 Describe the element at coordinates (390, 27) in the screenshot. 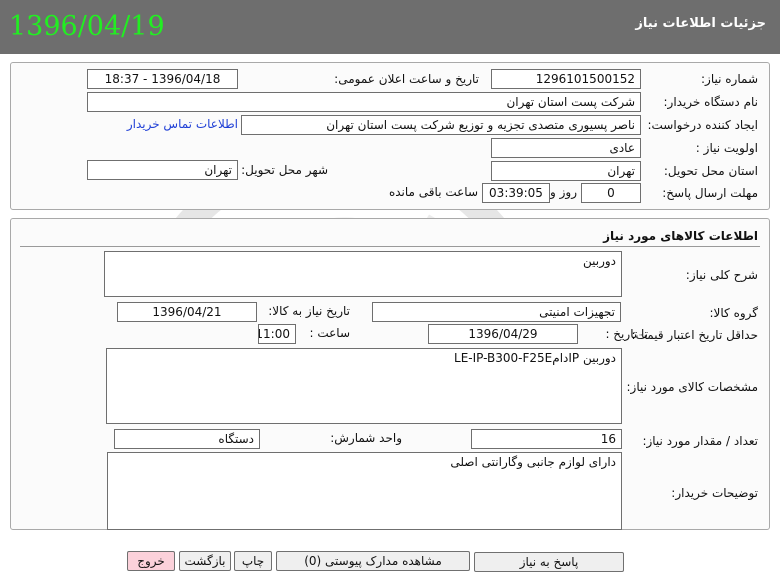

I see `header-bar: 1396/04/19 جزئیات اطلاعات نیاز` at that location.